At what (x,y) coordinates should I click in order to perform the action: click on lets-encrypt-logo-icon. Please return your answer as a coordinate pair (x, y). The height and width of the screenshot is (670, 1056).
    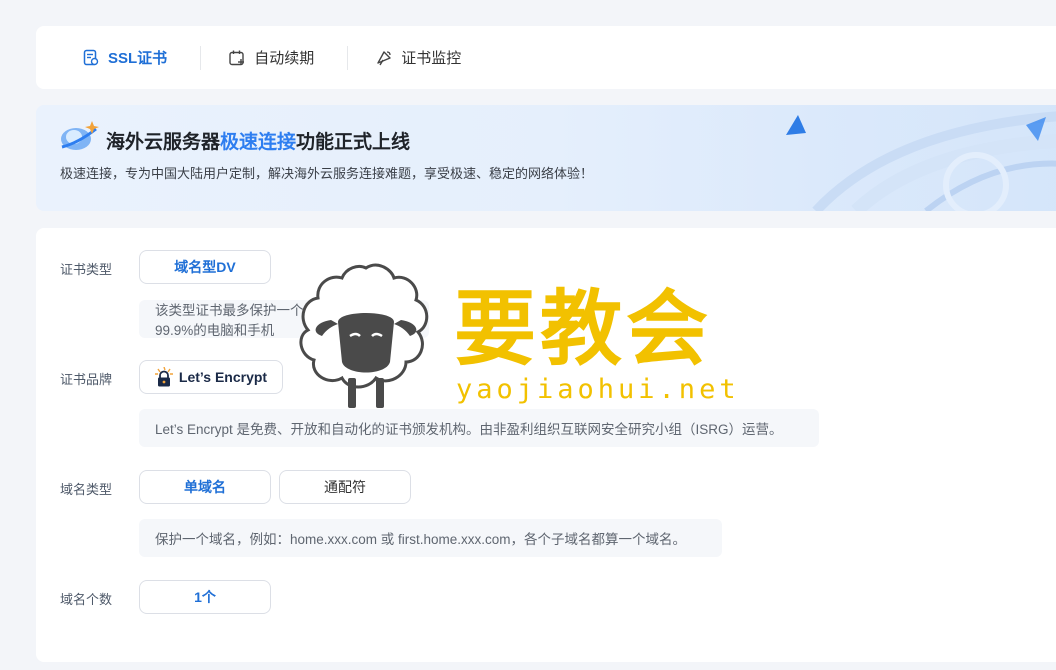
    Looking at the image, I should click on (163, 377).